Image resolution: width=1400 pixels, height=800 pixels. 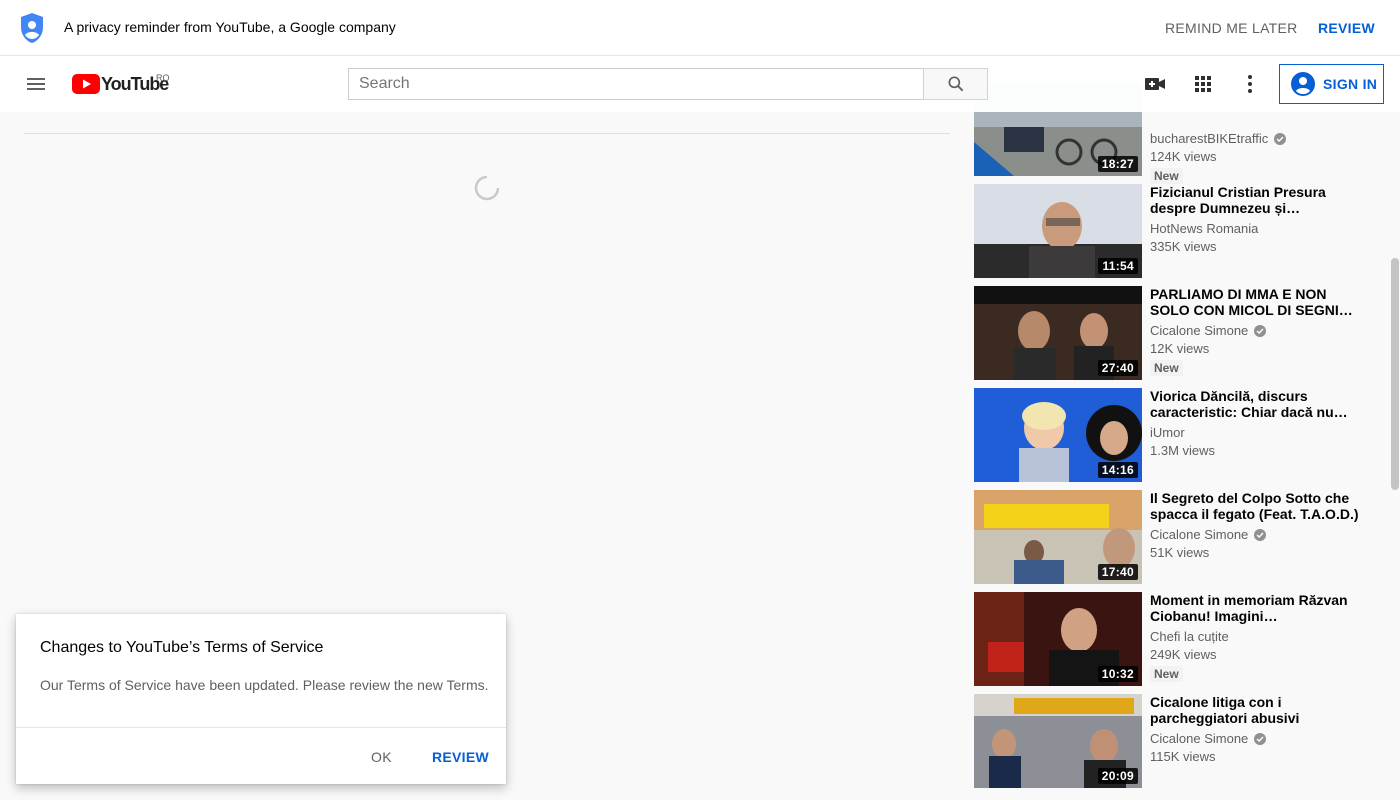 I want to click on video-thumbnail: 11:54, so click(x=1058, y=231).